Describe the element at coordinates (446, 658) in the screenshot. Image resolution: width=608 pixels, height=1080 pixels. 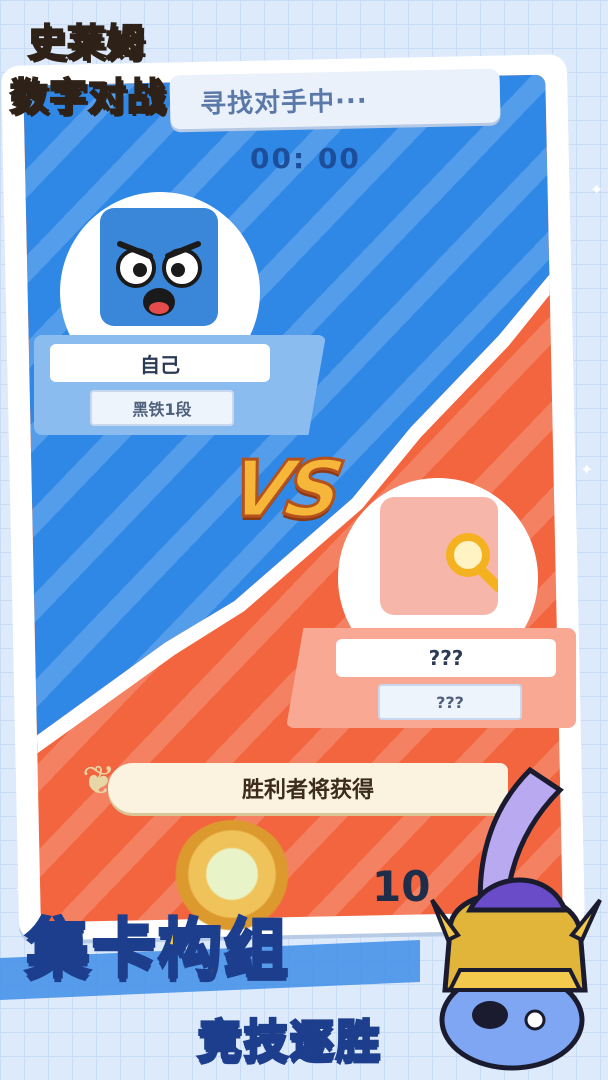
I see `opponent-name: ???` at that location.